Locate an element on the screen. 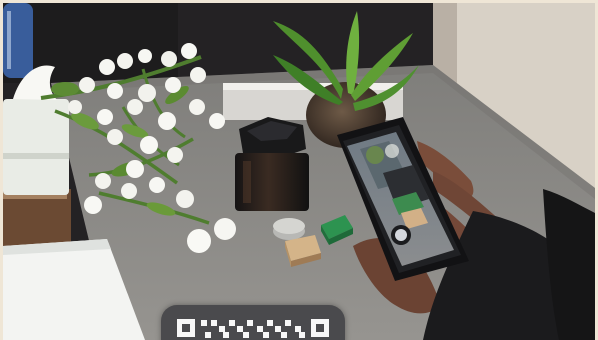  black-perfume-bottle is located at coordinates (272, 164).